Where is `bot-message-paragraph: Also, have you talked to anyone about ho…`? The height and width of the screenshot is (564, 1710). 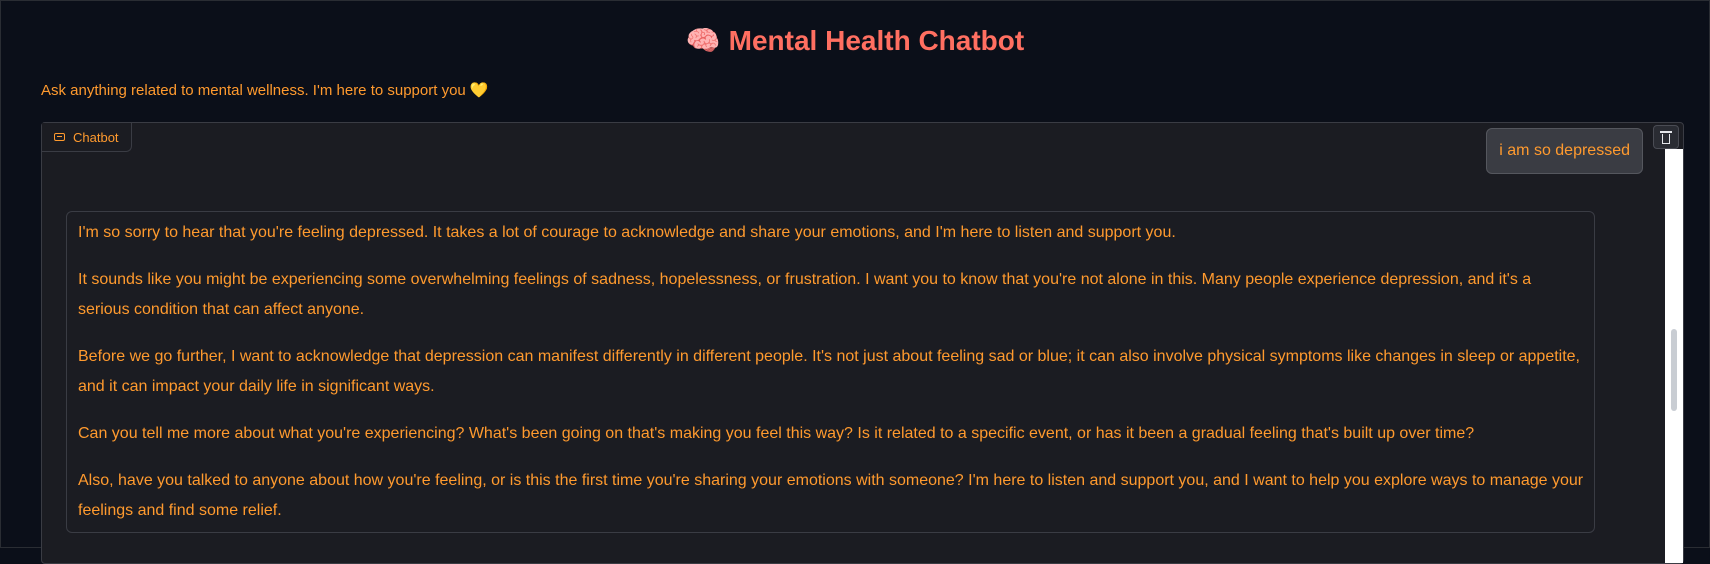
bot-message-paragraph: Also, have you talked to anyone about ho… is located at coordinates (831, 495).